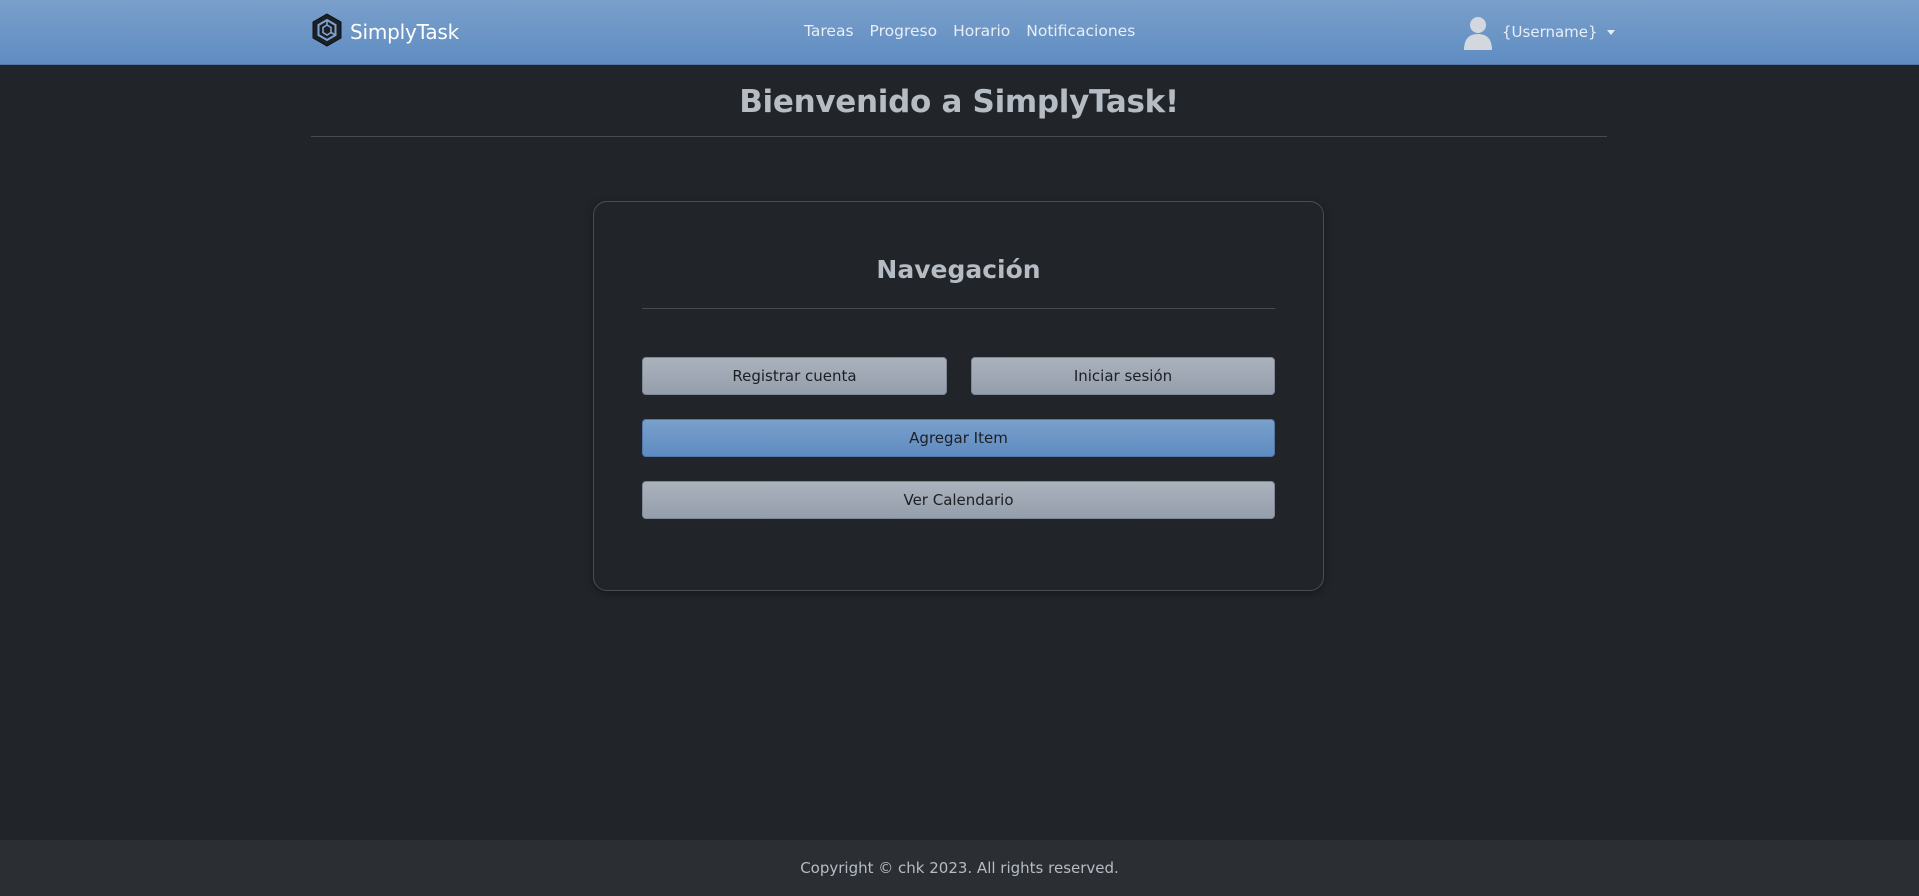  I want to click on username: {Username}, so click(1550, 32).